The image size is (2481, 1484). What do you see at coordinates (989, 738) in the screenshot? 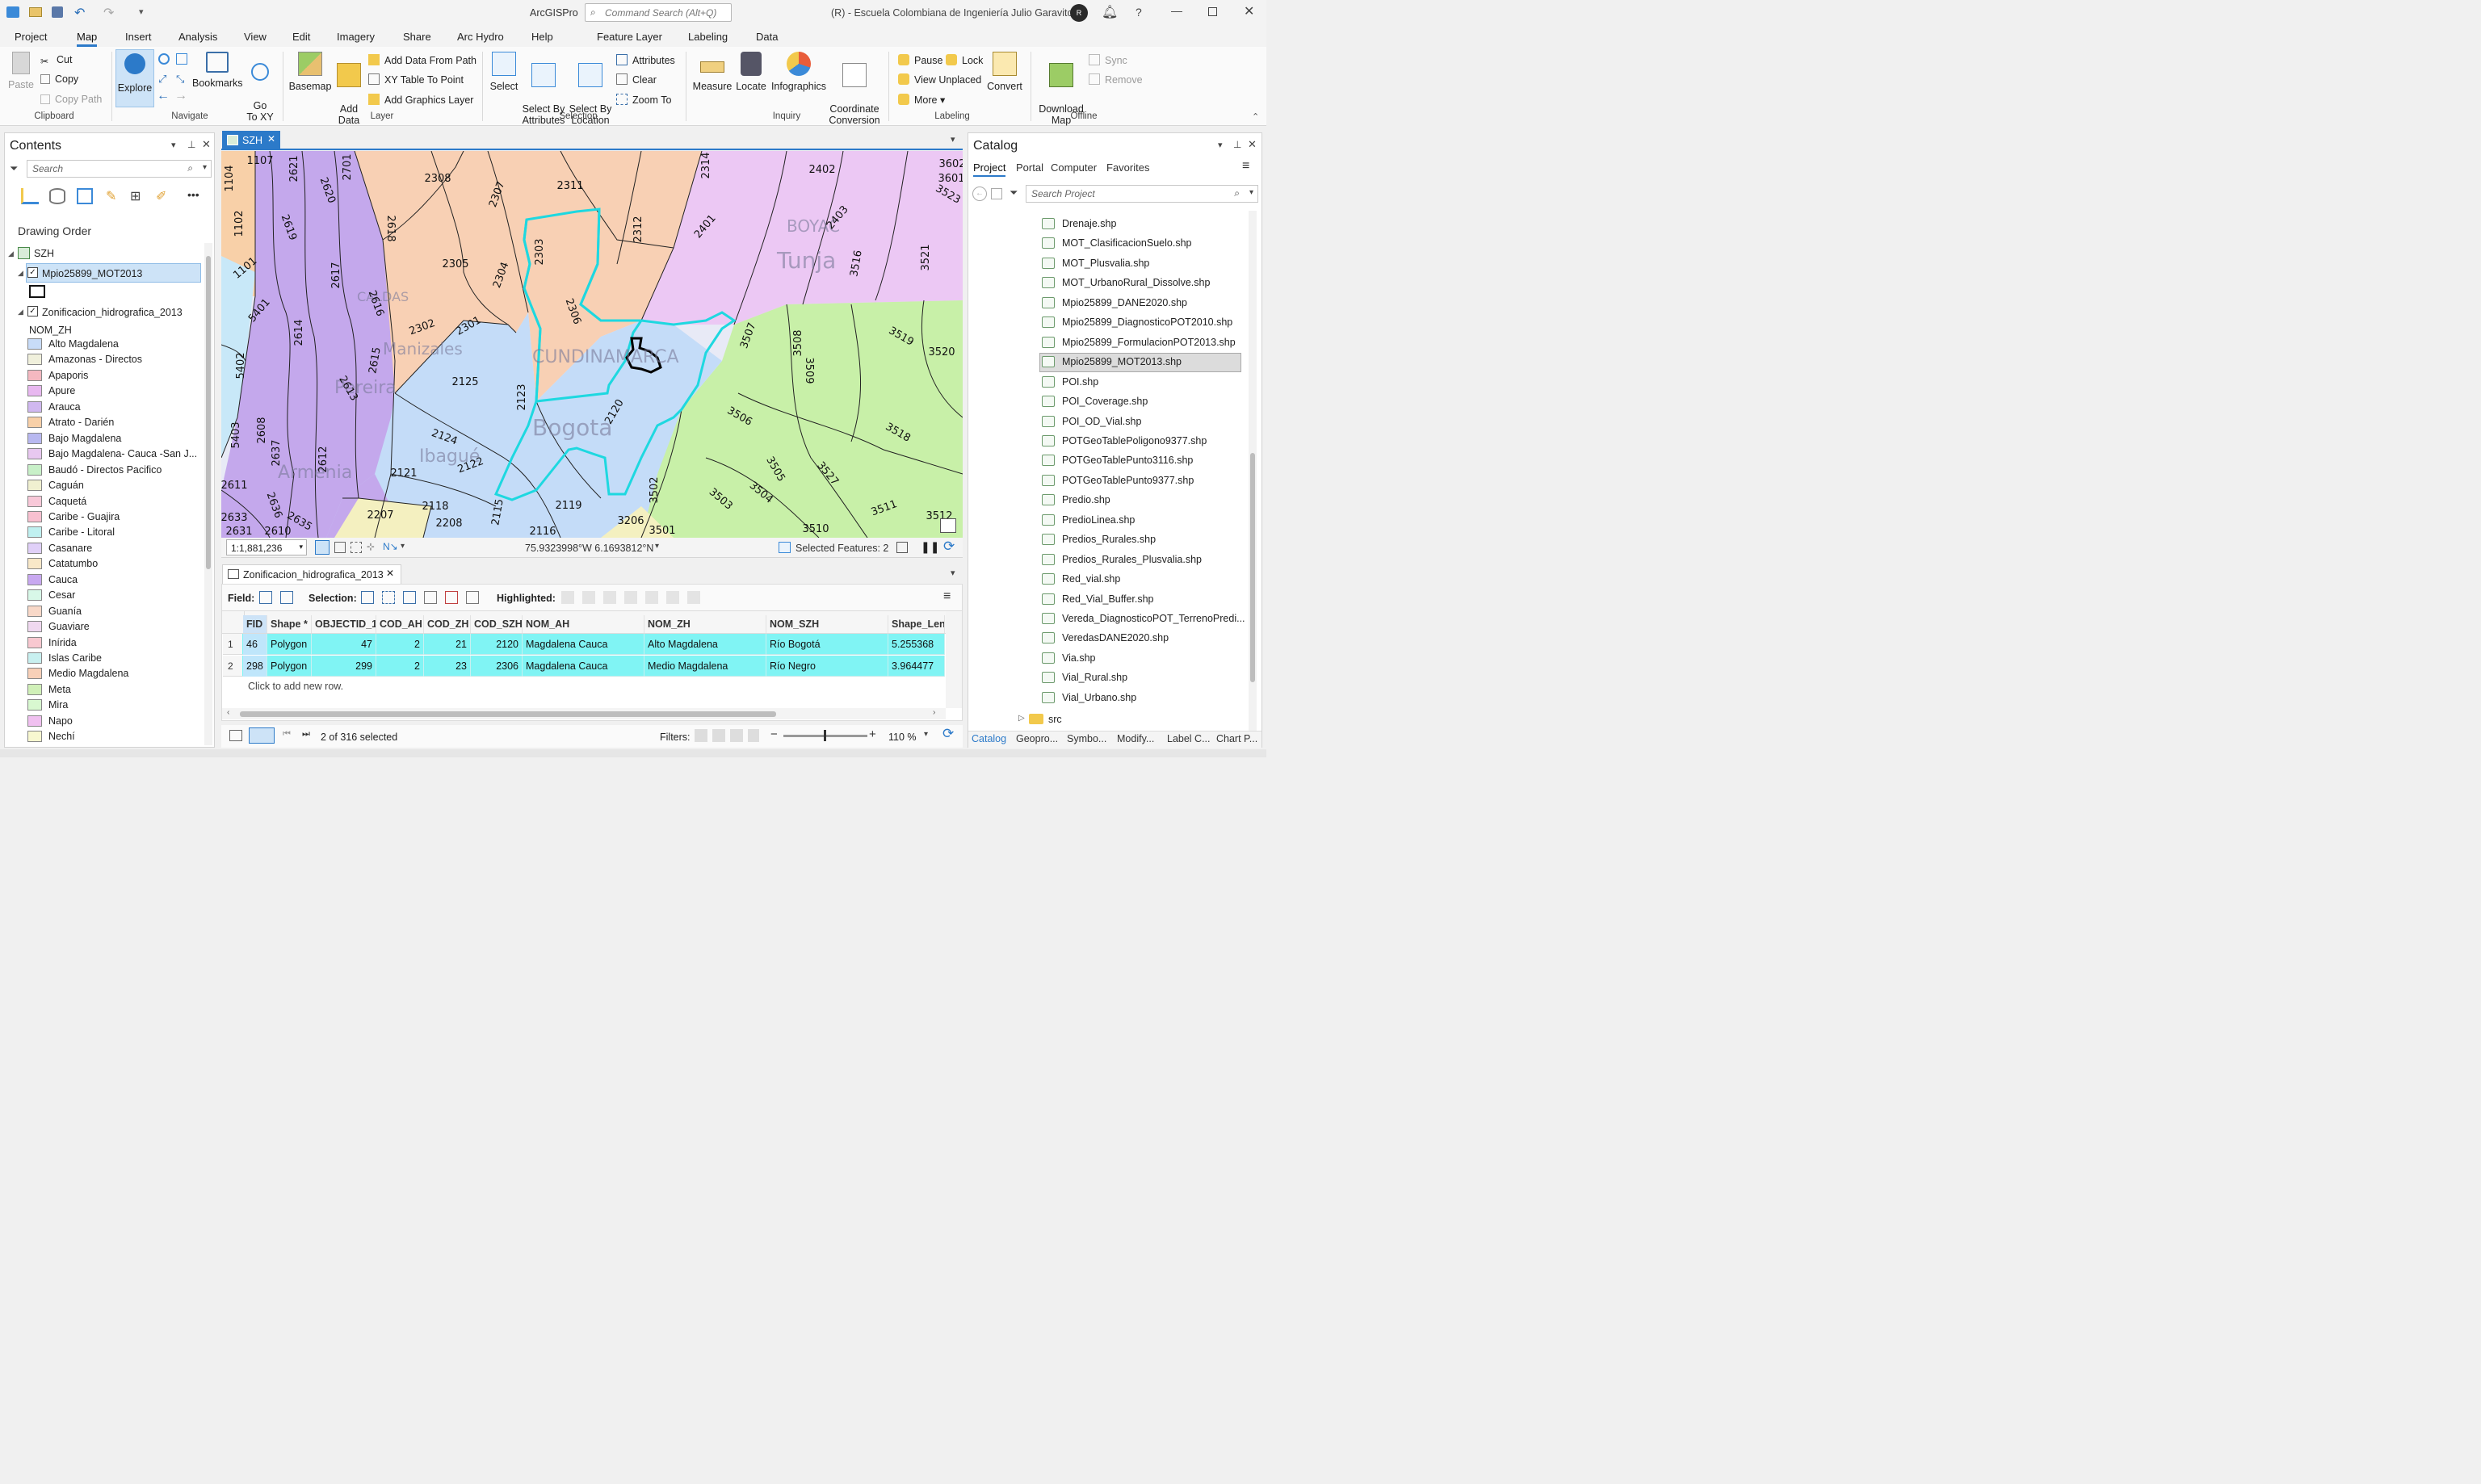
I see `bottom-tab: Catalog` at bounding box center [989, 738].